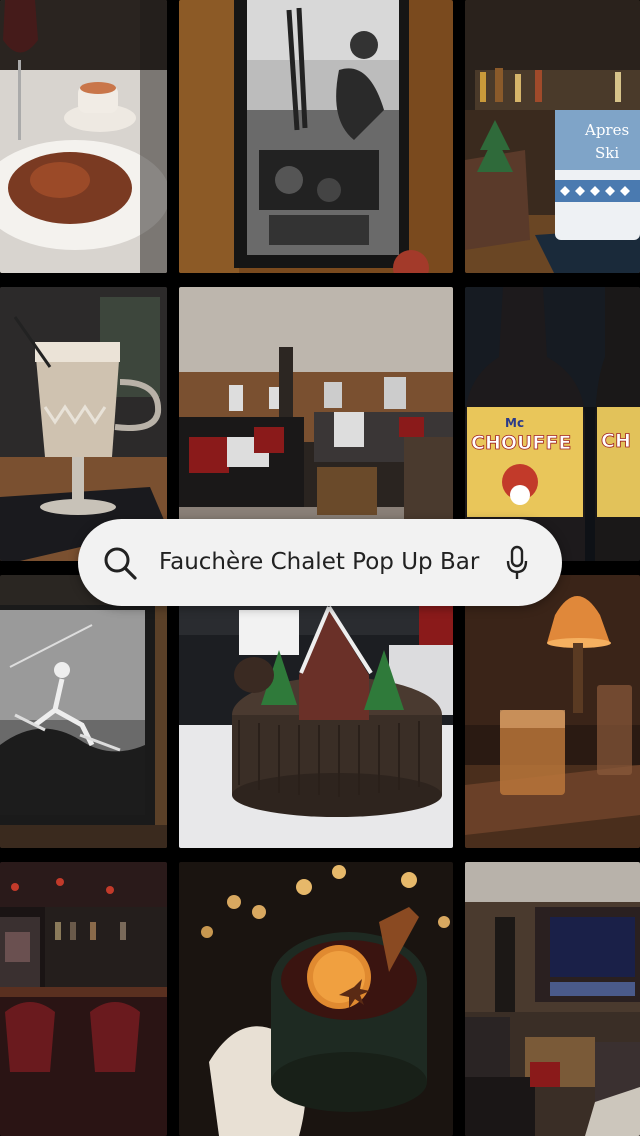 The image size is (640, 1136). What do you see at coordinates (514, 423) in the screenshot?
I see `bottle-text-mc: Mc` at bounding box center [514, 423].